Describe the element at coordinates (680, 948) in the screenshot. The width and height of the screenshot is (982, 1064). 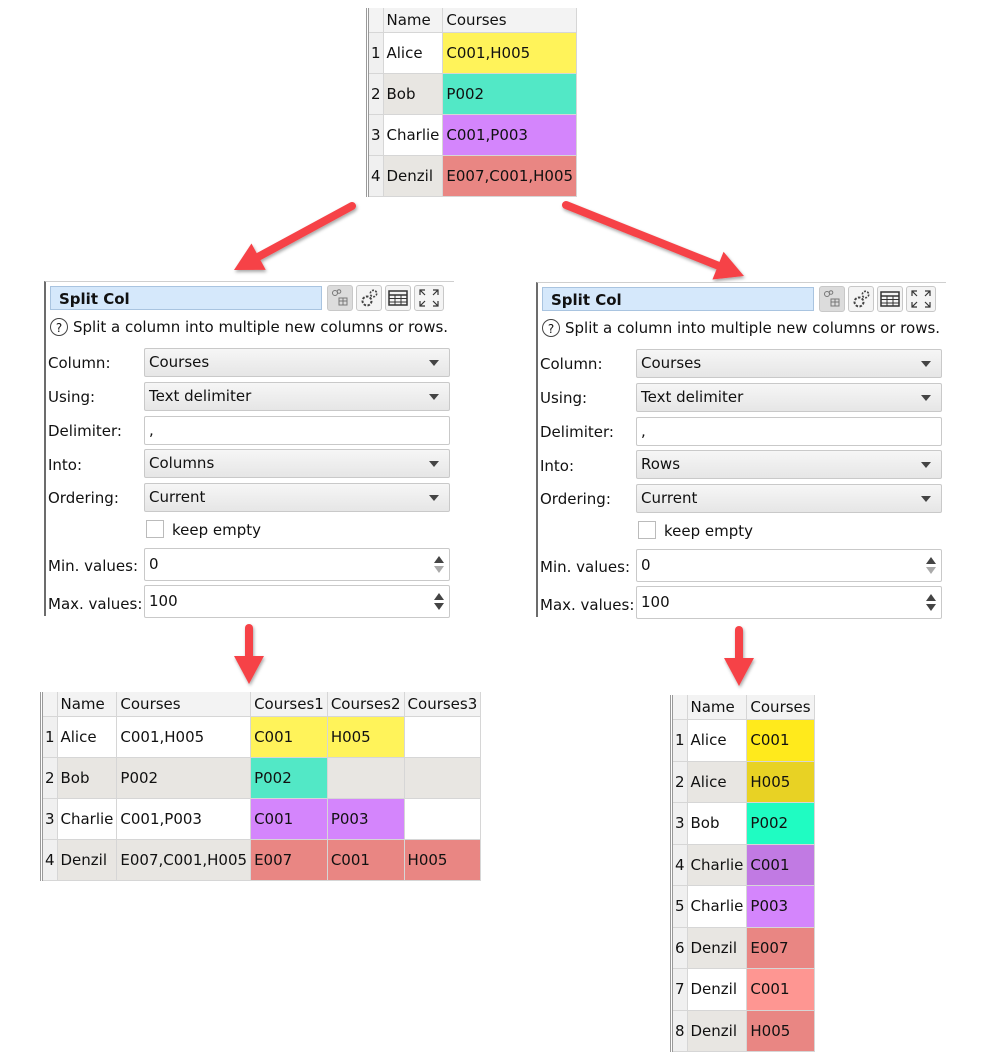
I see `row-number: 6` at that location.